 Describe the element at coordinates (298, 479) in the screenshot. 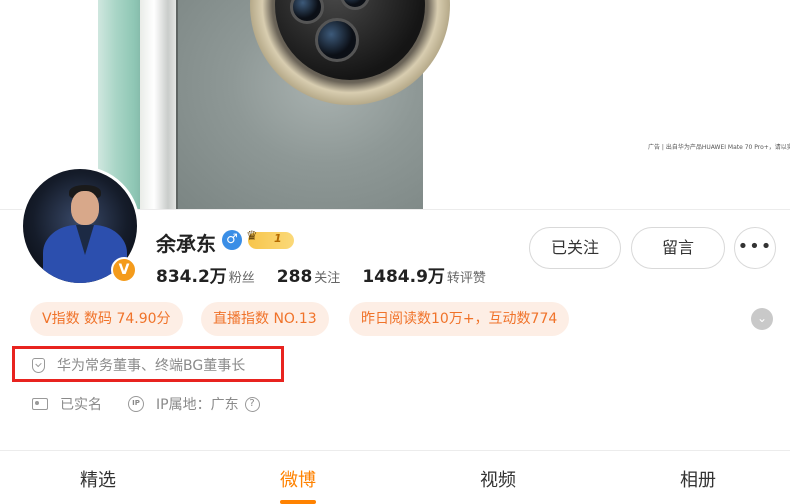

I see `tab-weibo: 微博` at that location.